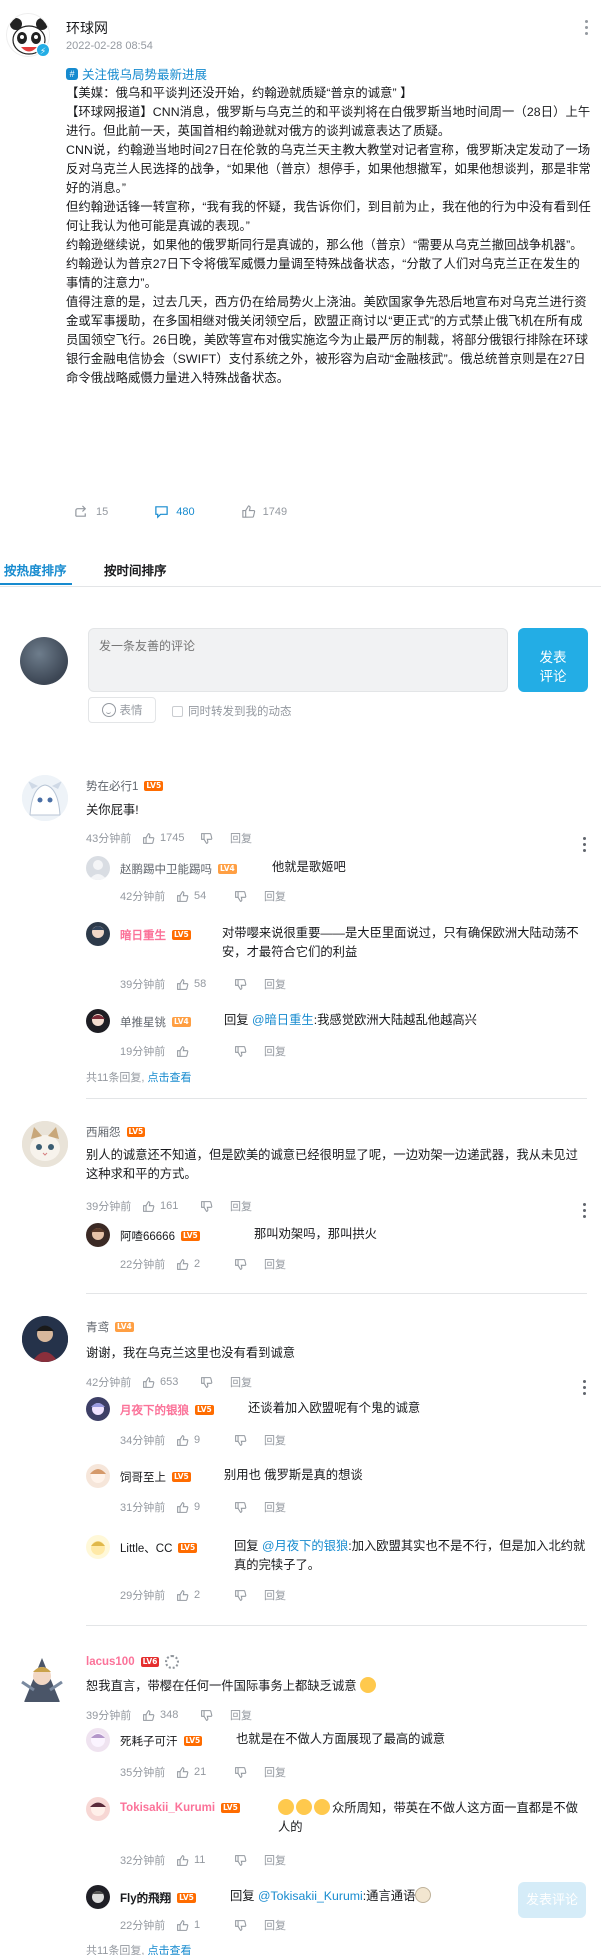 The image size is (601, 1955). Describe the element at coordinates (171, 1206) in the screenshot. I see `comment-like-button: 161` at that location.